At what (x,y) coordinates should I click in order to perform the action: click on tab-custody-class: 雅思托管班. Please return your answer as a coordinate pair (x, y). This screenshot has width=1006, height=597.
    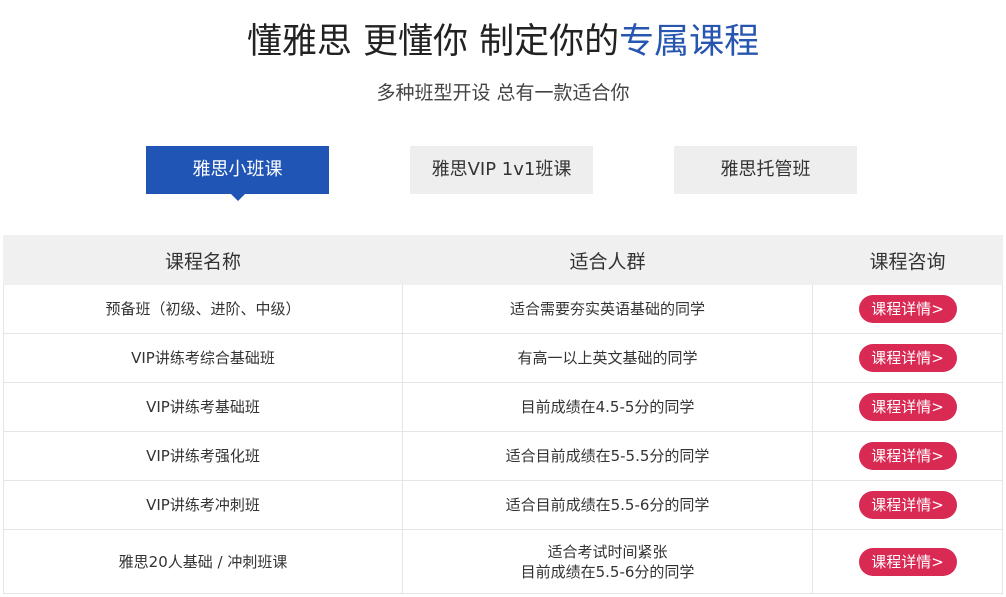
    Looking at the image, I should click on (765, 170).